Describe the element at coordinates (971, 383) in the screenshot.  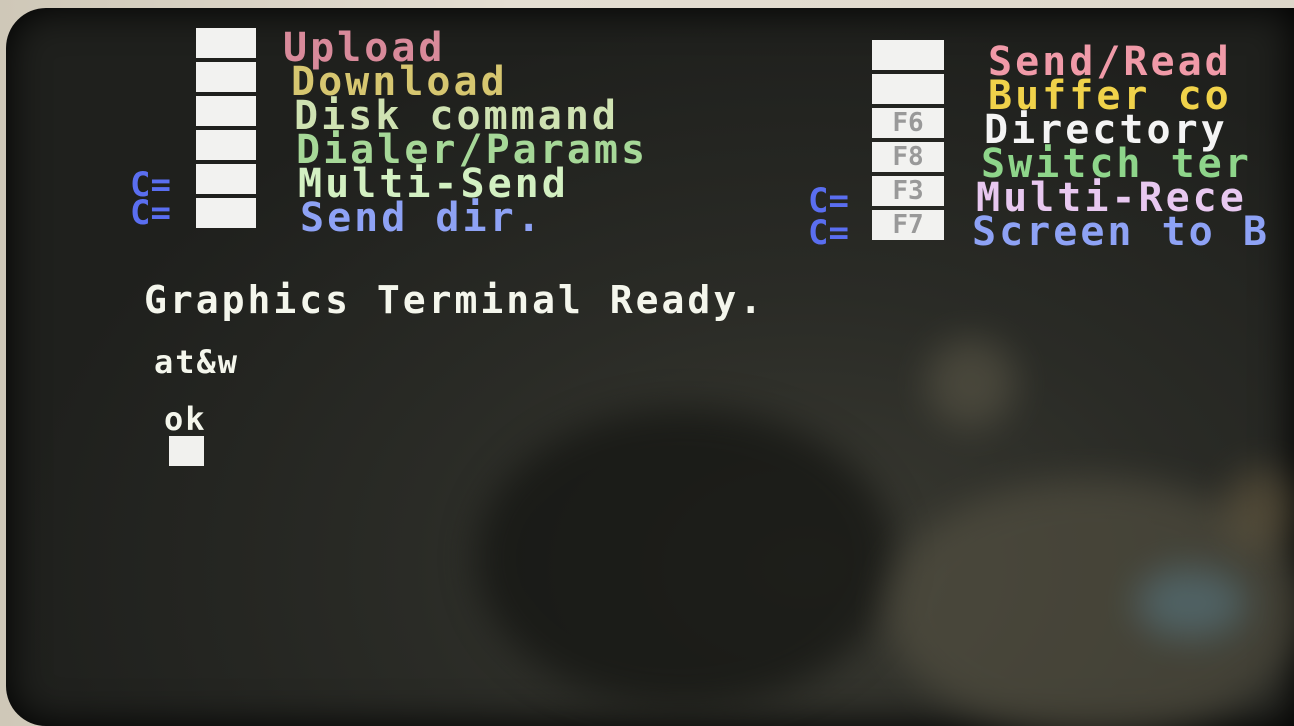
I see `reflection-object` at that location.